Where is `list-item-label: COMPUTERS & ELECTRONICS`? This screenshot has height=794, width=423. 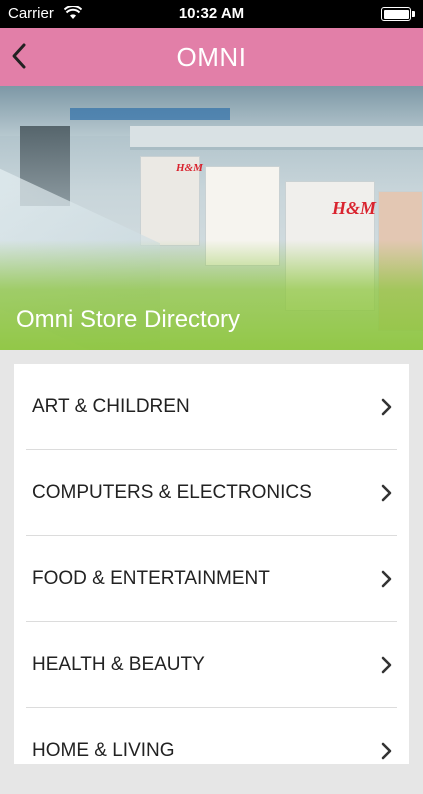
list-item-label: COMPUTERS & ELECTRONICS is located at coordinates (172, 492).